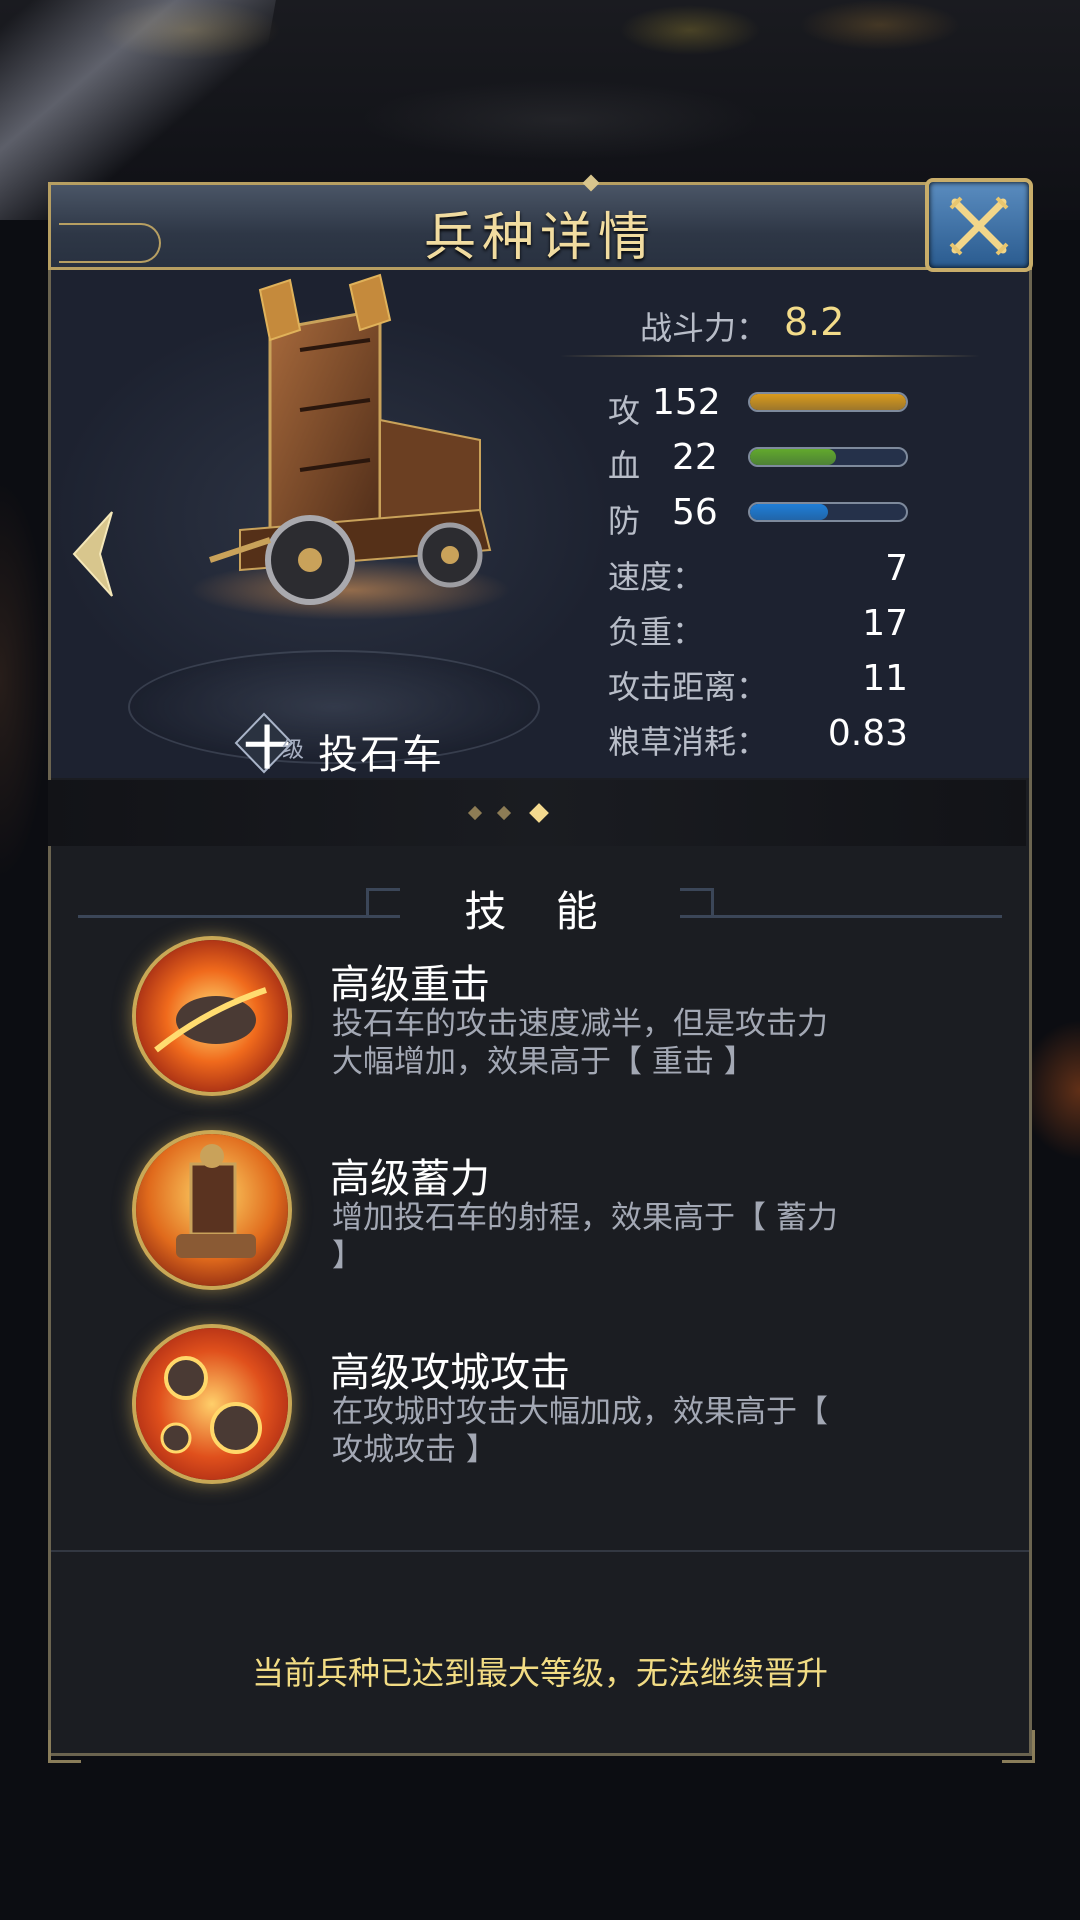  I want to click on side-glow-left, so click(25, 680).